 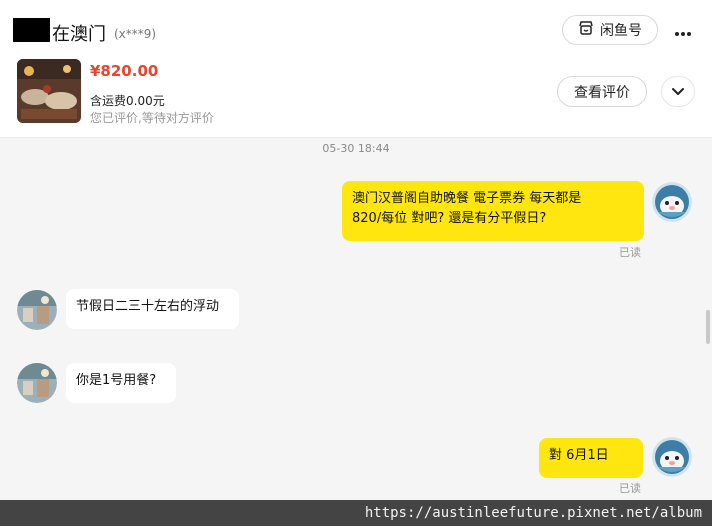 What do you see at coordinates (586, 30) in the screenshot?
I see `store-icon` at bounding box center [586, 30].